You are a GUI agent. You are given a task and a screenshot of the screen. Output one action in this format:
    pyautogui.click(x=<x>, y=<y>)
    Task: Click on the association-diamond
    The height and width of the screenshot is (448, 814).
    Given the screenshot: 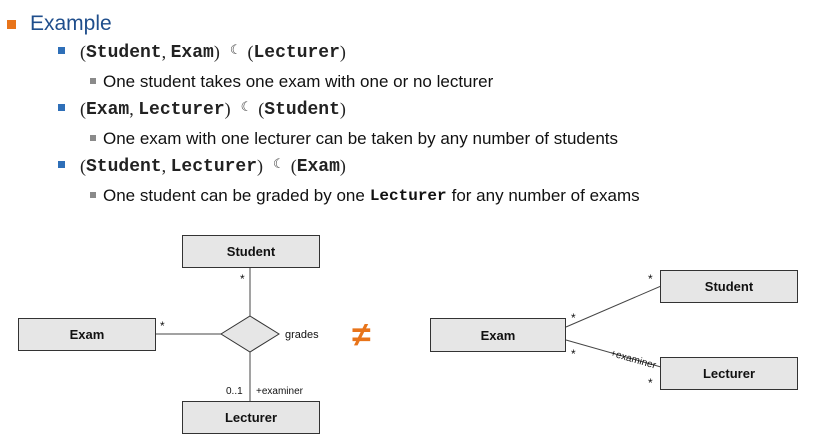 What is the action you would take?
    pyautogui.click(x=250, y=334)
    